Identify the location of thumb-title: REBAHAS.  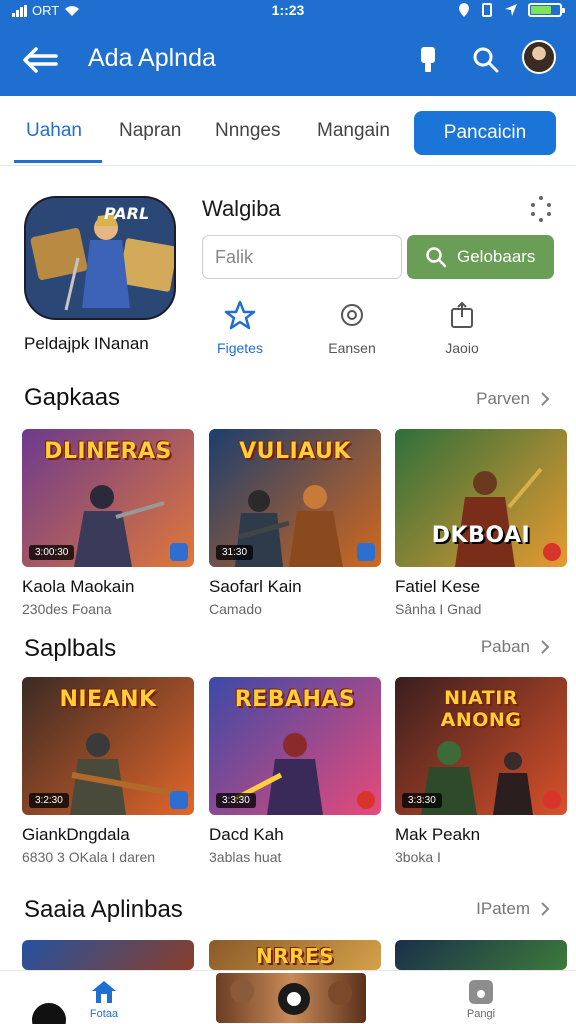
(295, 699).